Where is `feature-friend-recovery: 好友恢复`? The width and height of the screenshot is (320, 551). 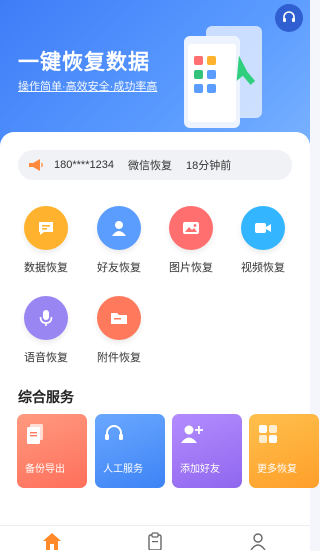 feature-friend-recovery: 好友恢复 is located at coordinates (119, 240).